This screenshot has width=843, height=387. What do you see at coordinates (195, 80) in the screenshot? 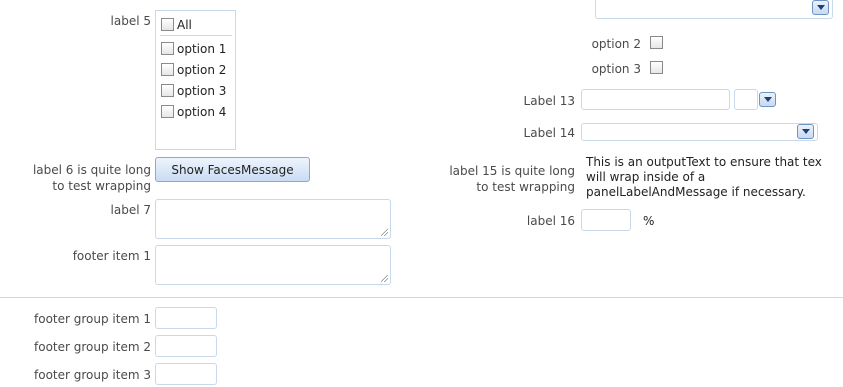
I see `select-many-listbox: All option 1 option 2 option 3 option 4` at bounding box center [195, 80].